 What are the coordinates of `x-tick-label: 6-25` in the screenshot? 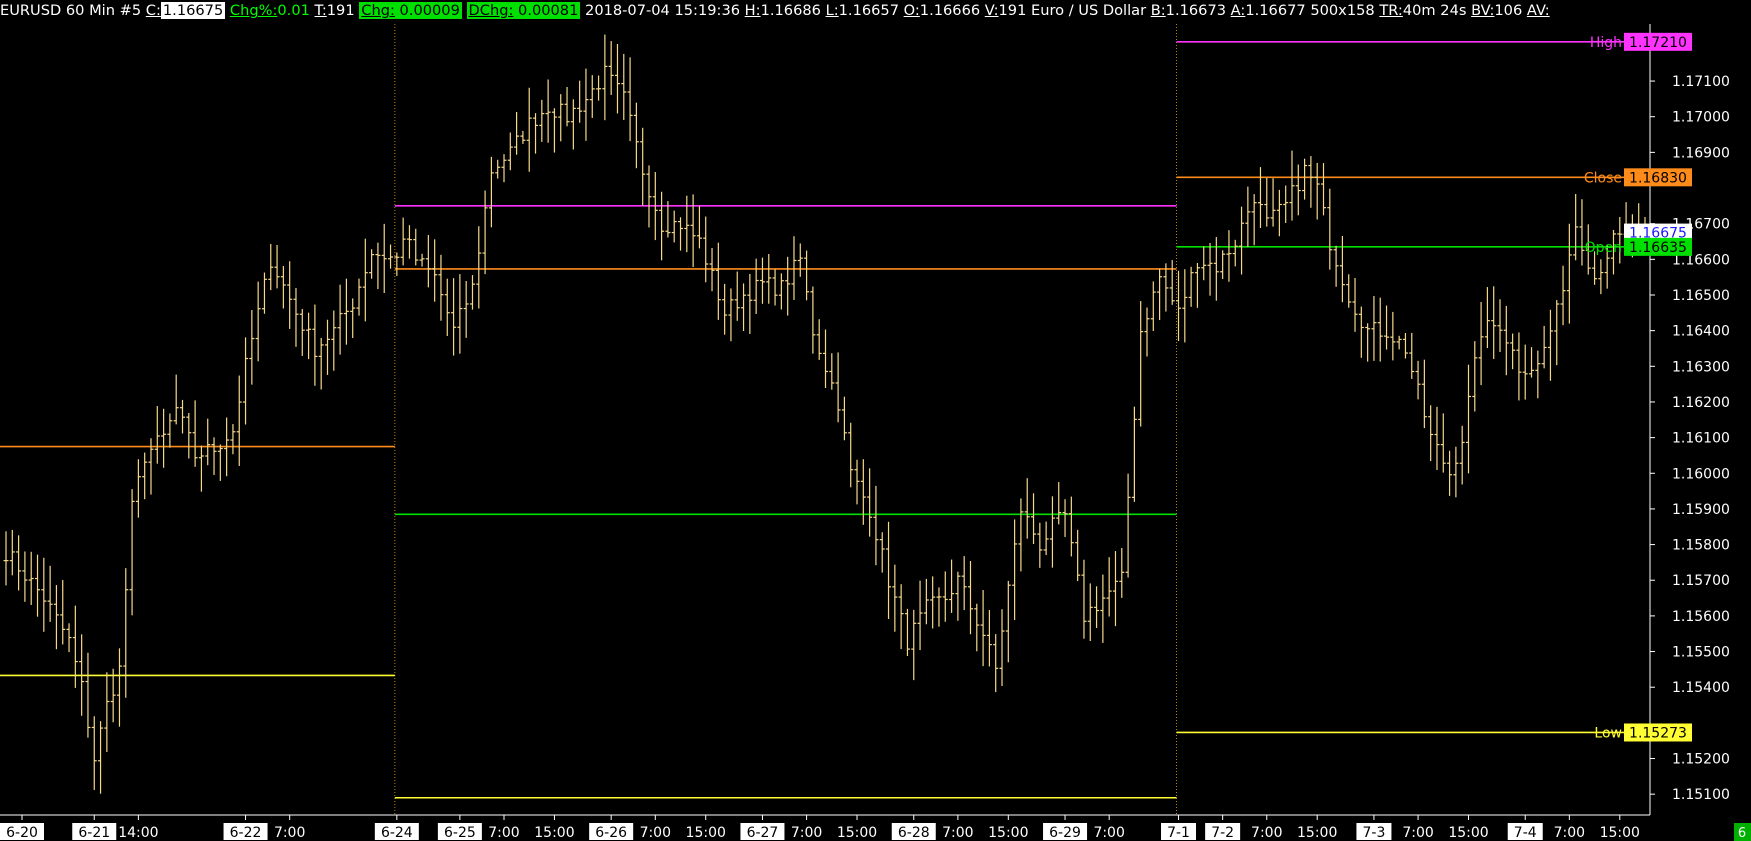 It's located at (460, 833).